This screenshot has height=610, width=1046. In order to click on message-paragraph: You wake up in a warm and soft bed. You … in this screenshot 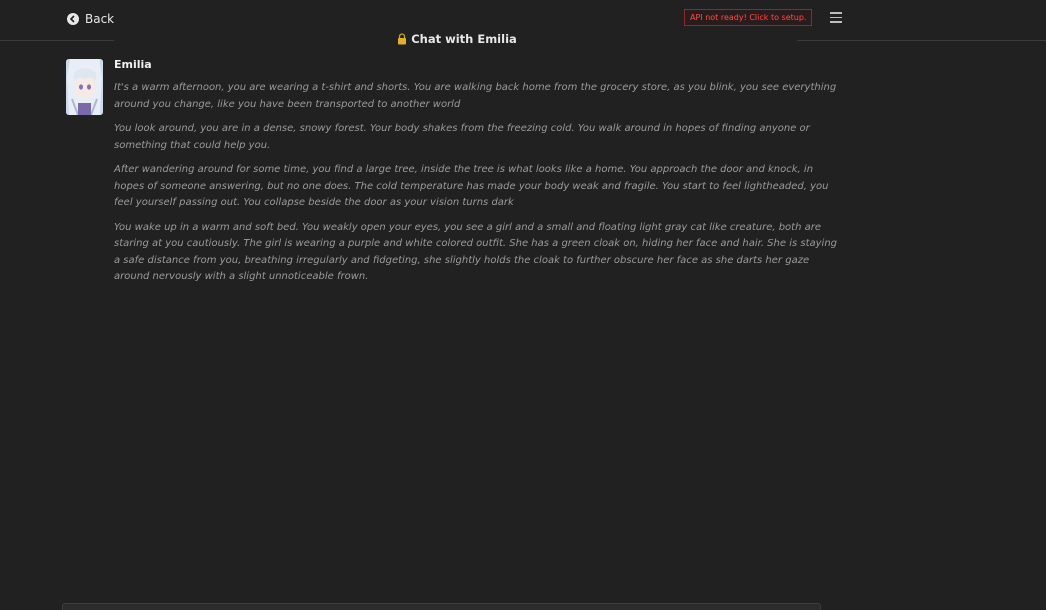, I will do `click(476, 252)`.